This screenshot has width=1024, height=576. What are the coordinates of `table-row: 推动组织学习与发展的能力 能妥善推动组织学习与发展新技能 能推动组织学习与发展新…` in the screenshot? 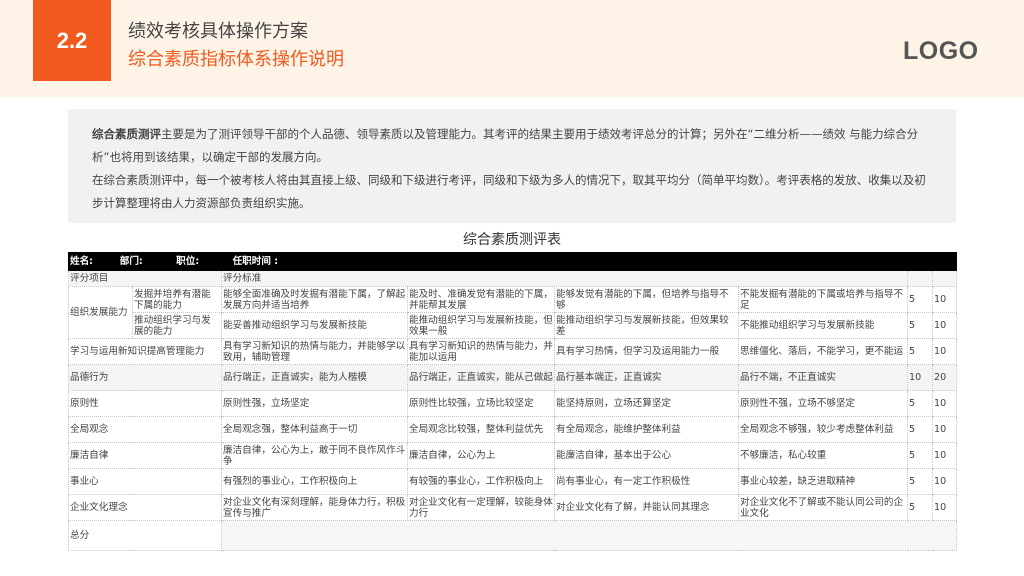 It's located at (513, 325).